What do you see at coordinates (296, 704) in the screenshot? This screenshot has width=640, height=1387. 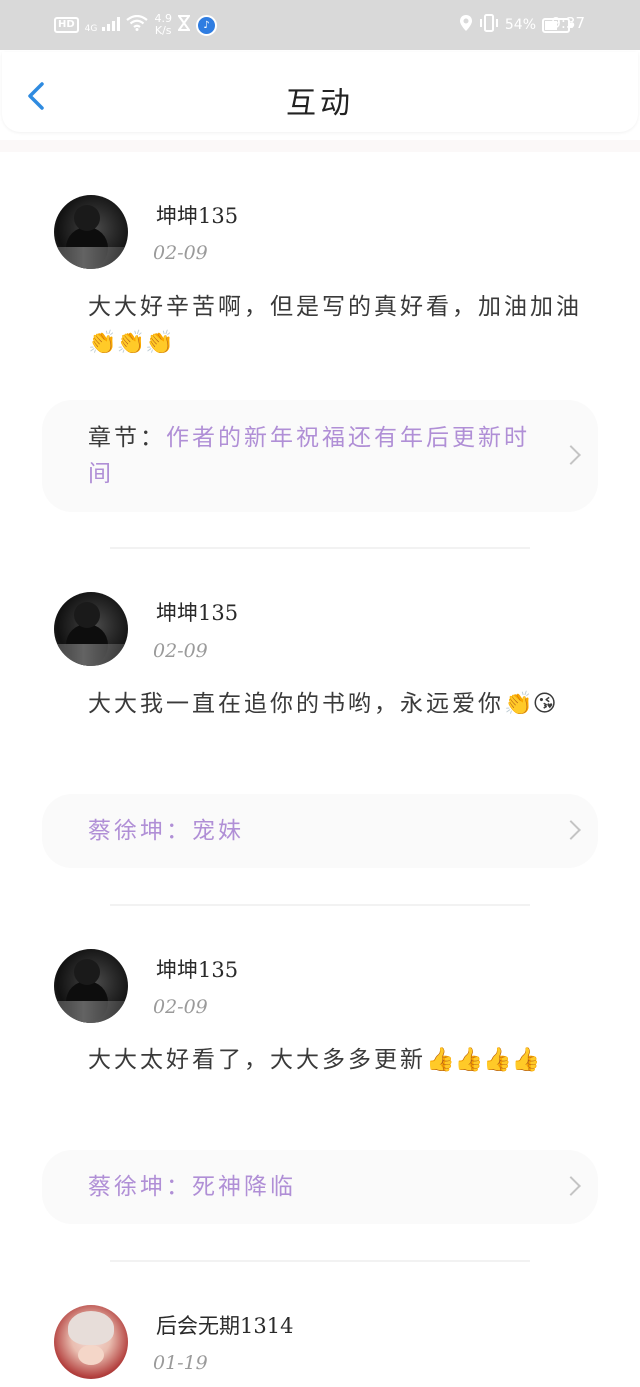 I see `comment-body: 大大我一直在追你的书哟，永远爱你` at bounding box center [296, 704].